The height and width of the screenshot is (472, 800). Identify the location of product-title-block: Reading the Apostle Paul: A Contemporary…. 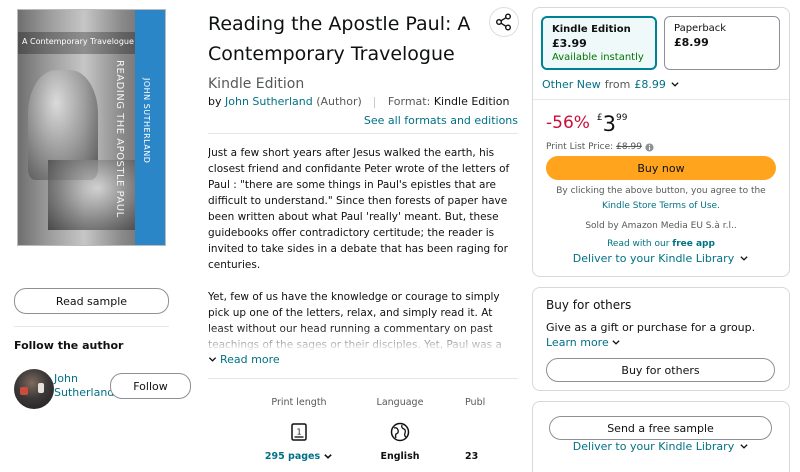
(348, 54).